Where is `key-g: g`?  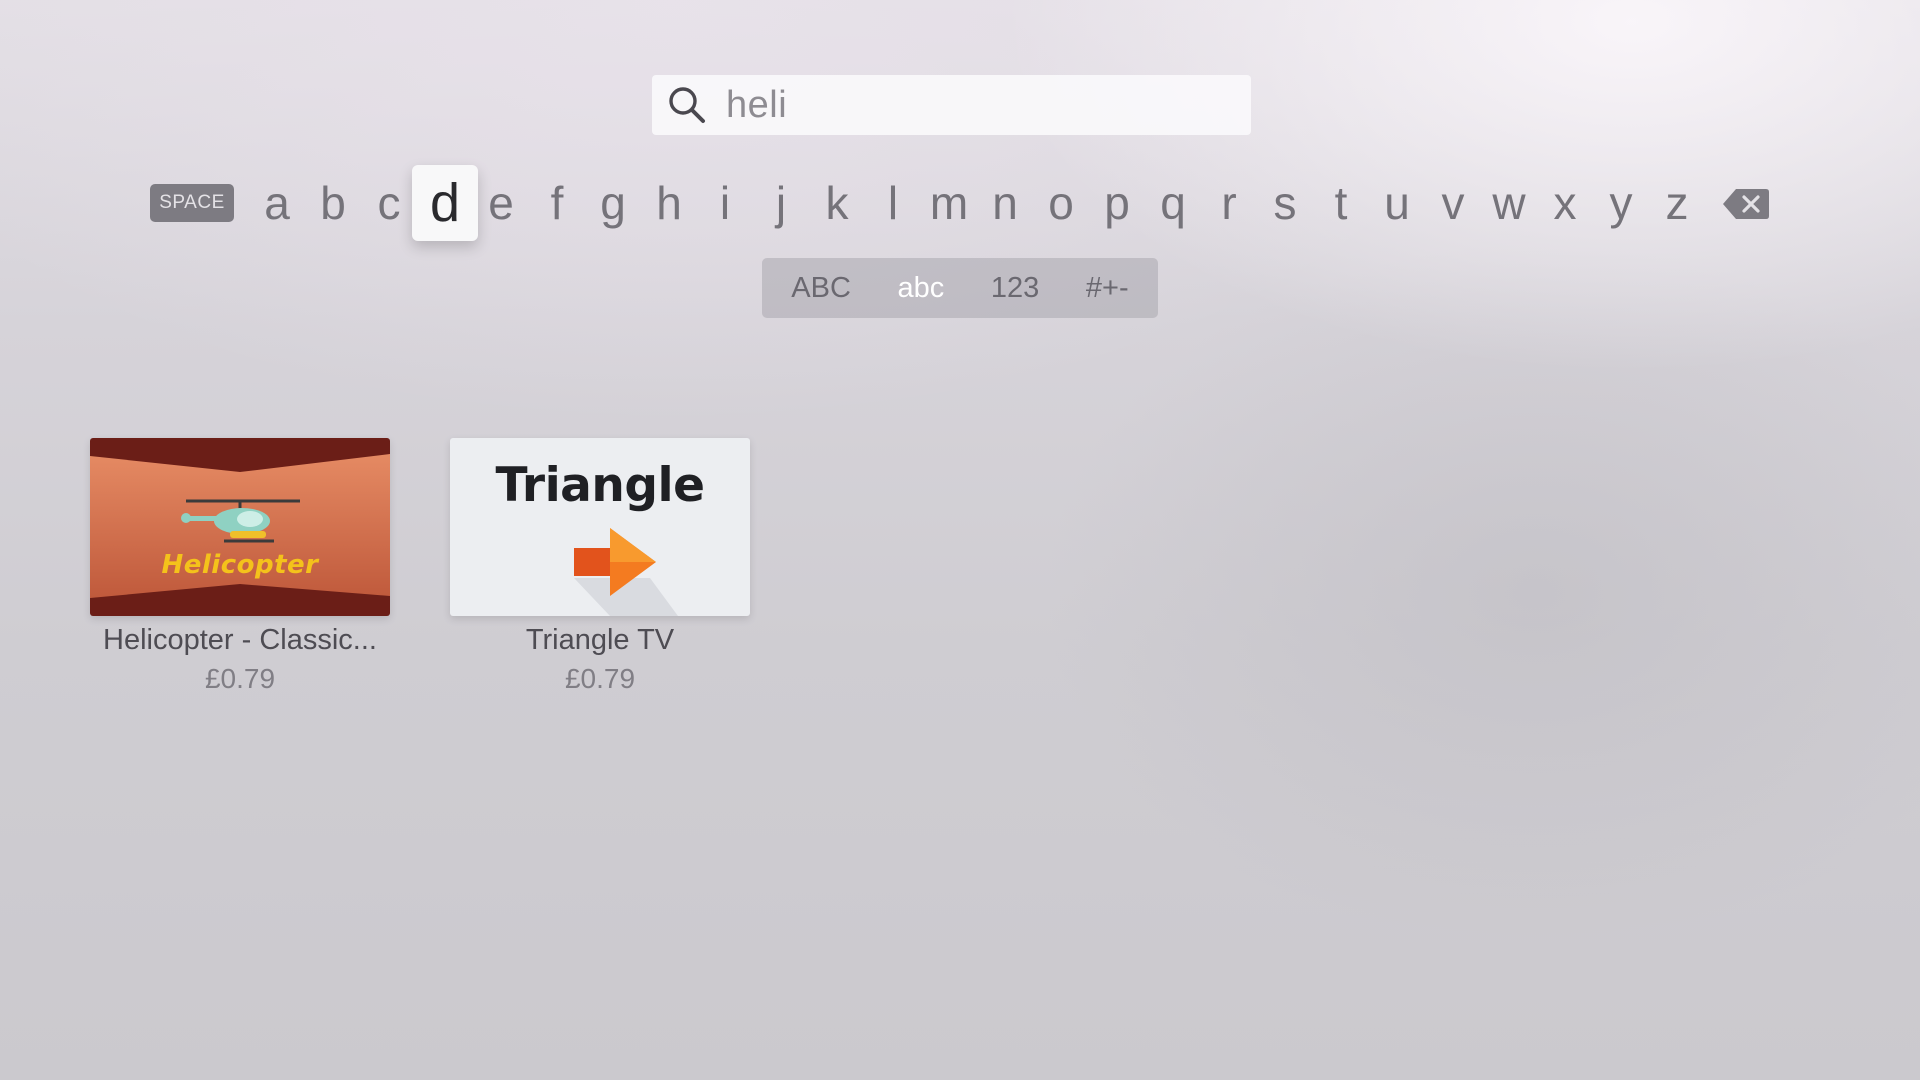
key-g: g is located at coordinates (613, 203).